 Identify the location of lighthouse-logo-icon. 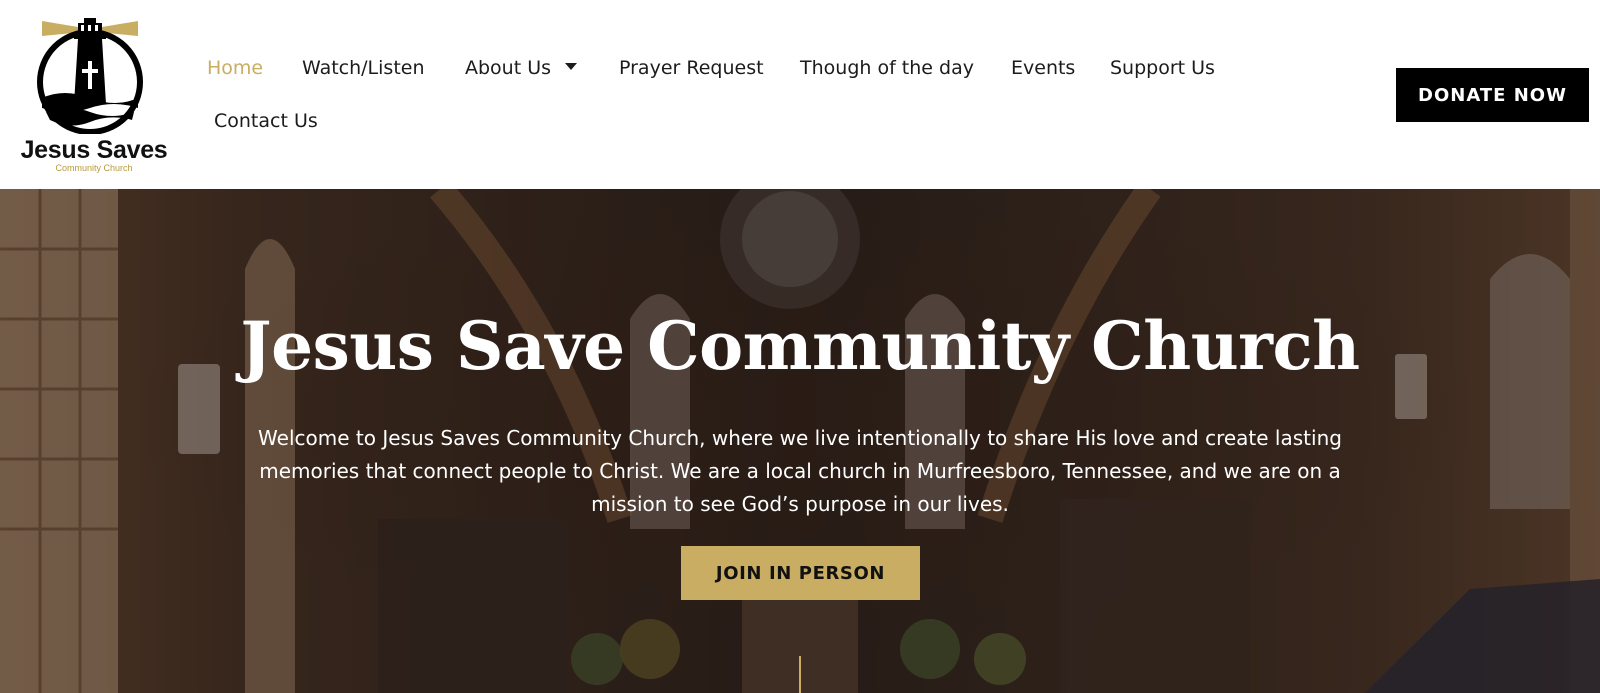
(90, 76).